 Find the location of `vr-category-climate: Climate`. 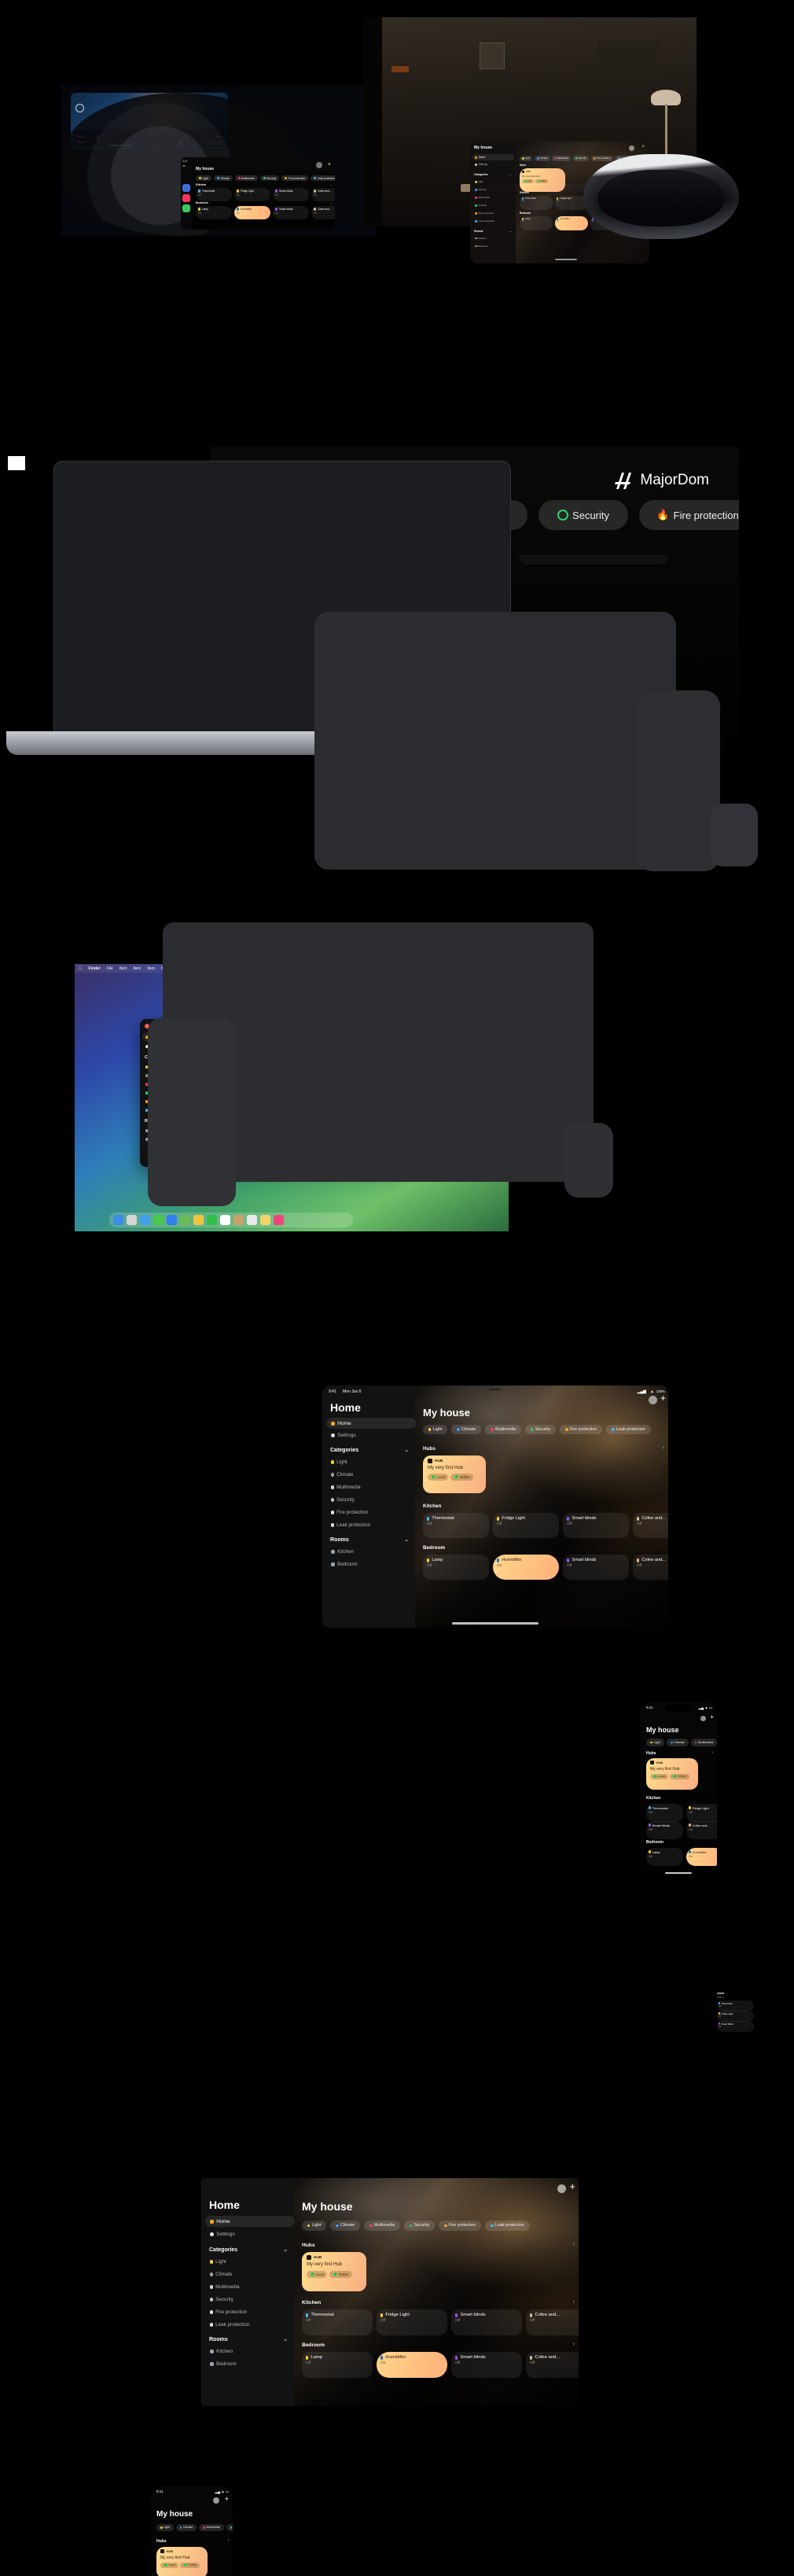

vr-category-climate: Climate is located at coordinates (481, 189).